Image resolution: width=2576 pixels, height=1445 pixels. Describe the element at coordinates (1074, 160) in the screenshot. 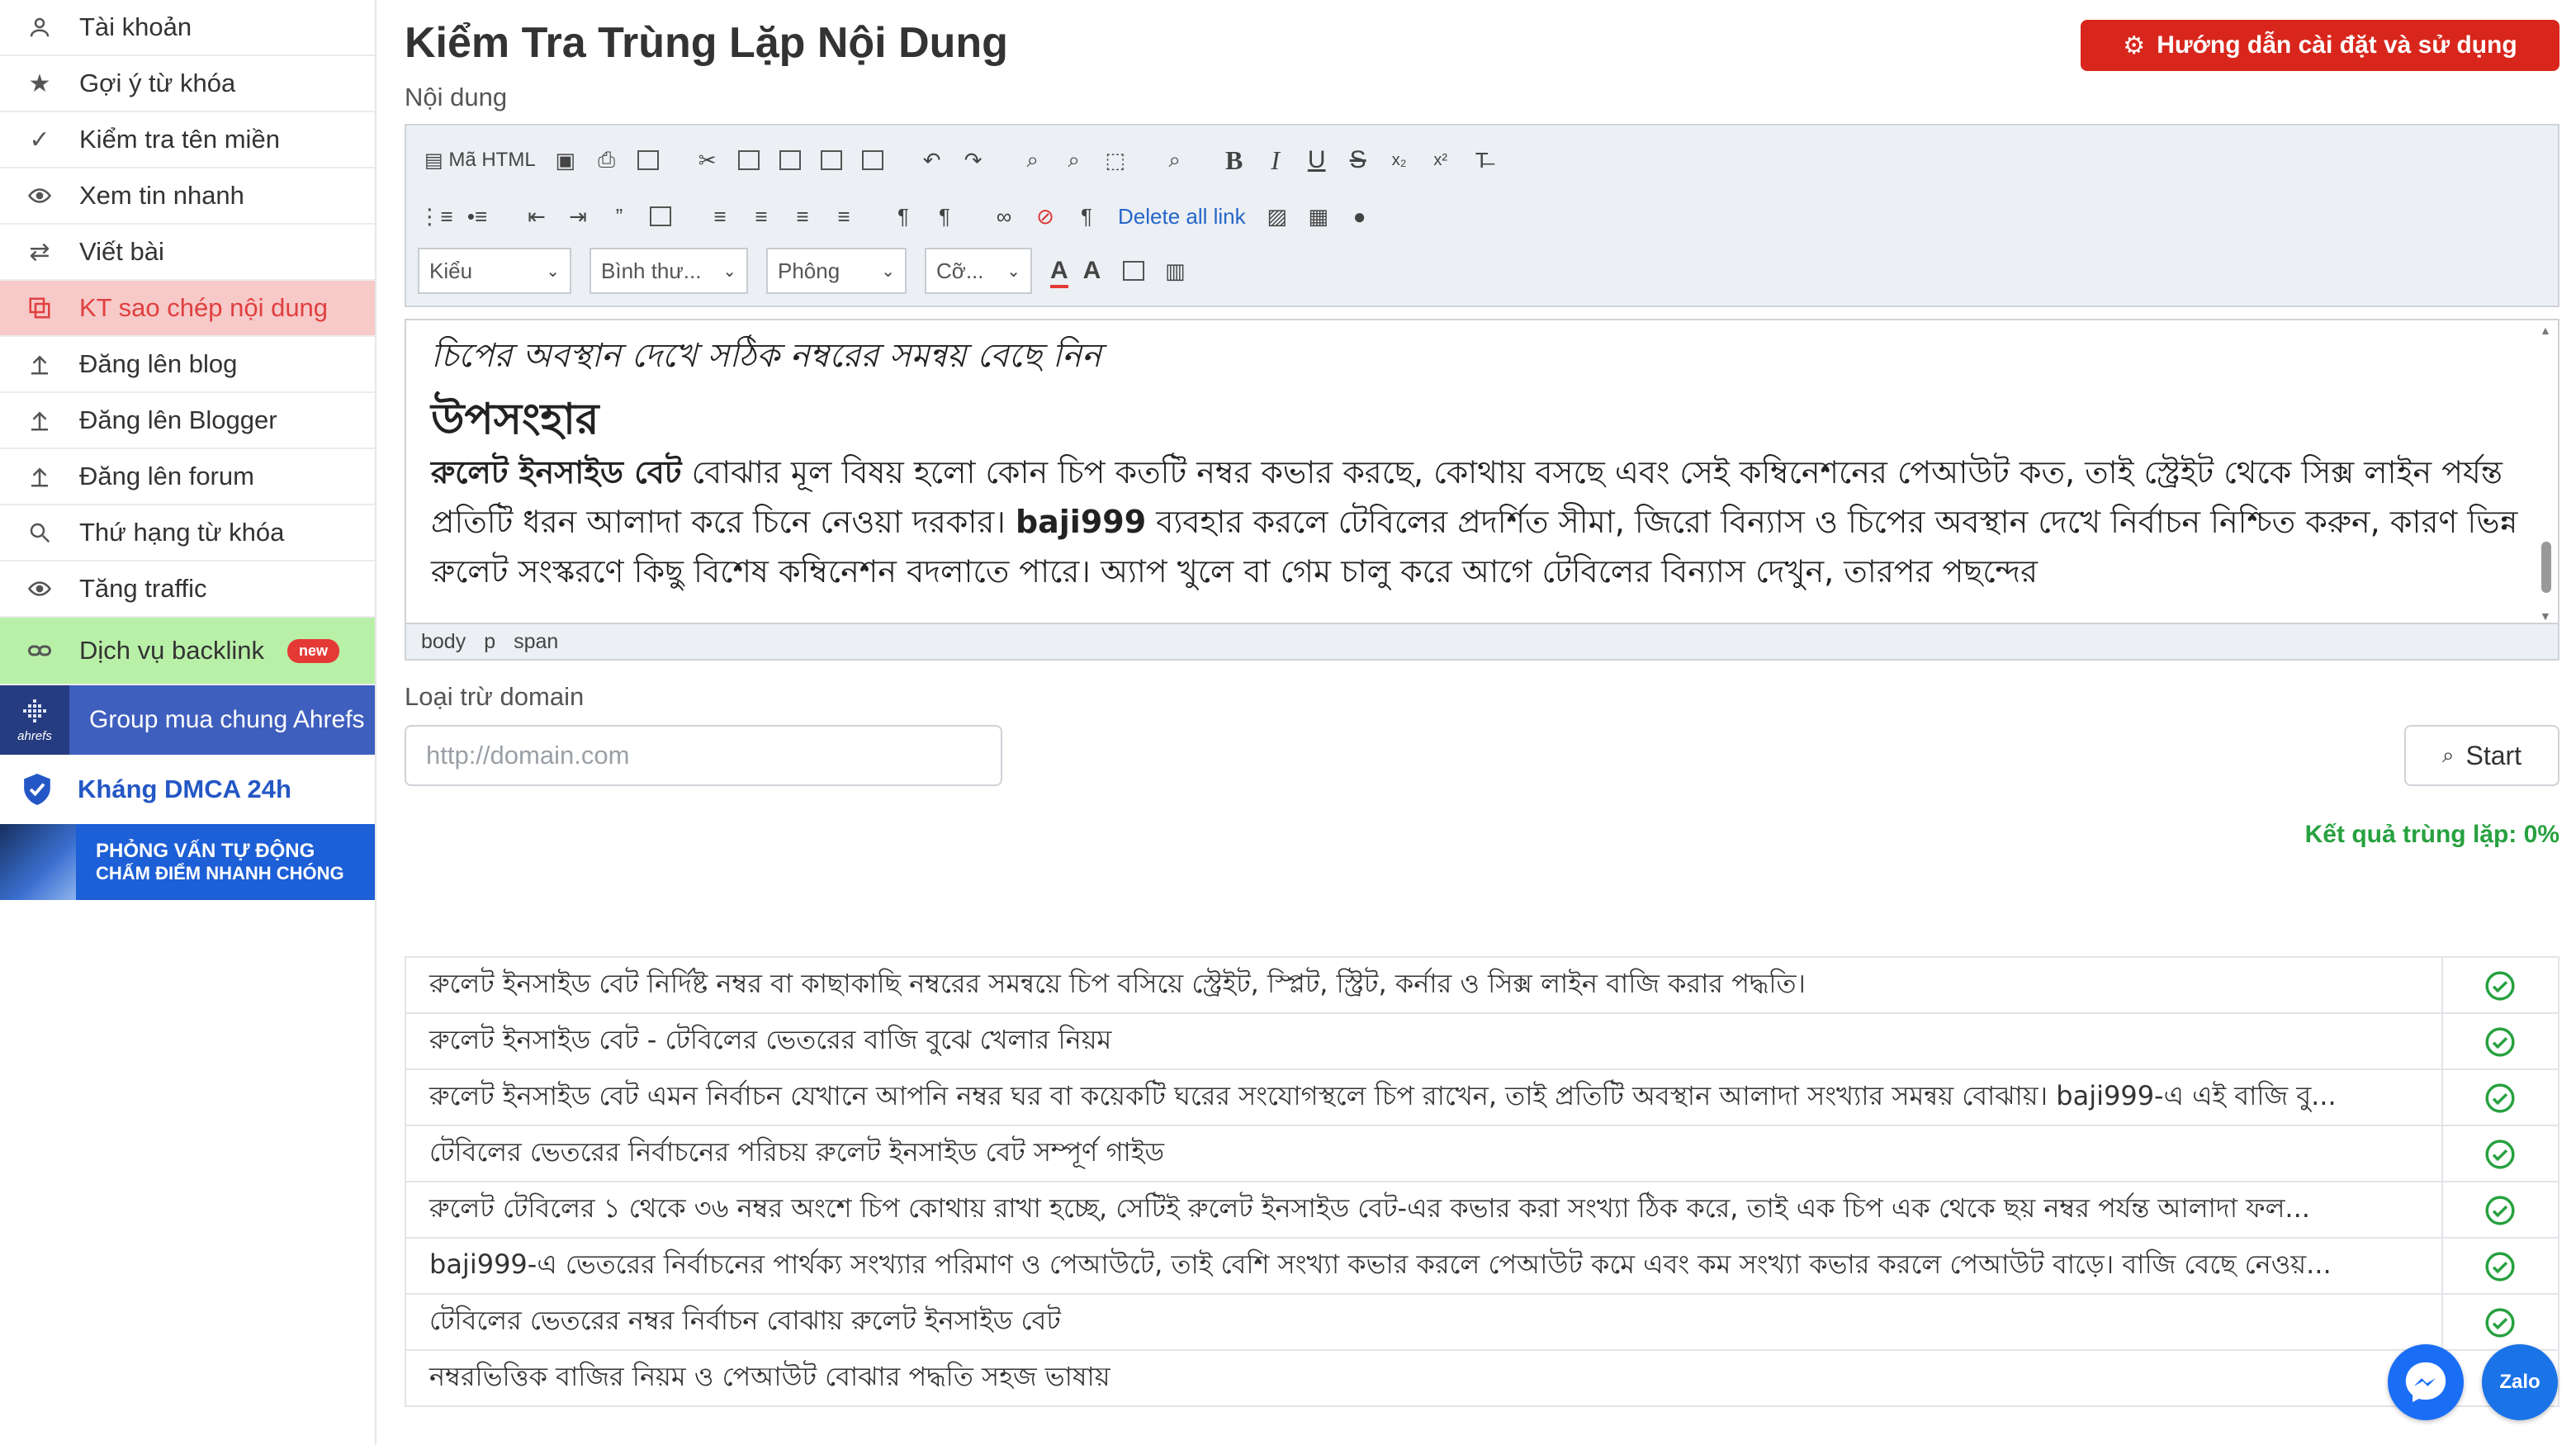

I see `replace-icon: ⌕` at that location.